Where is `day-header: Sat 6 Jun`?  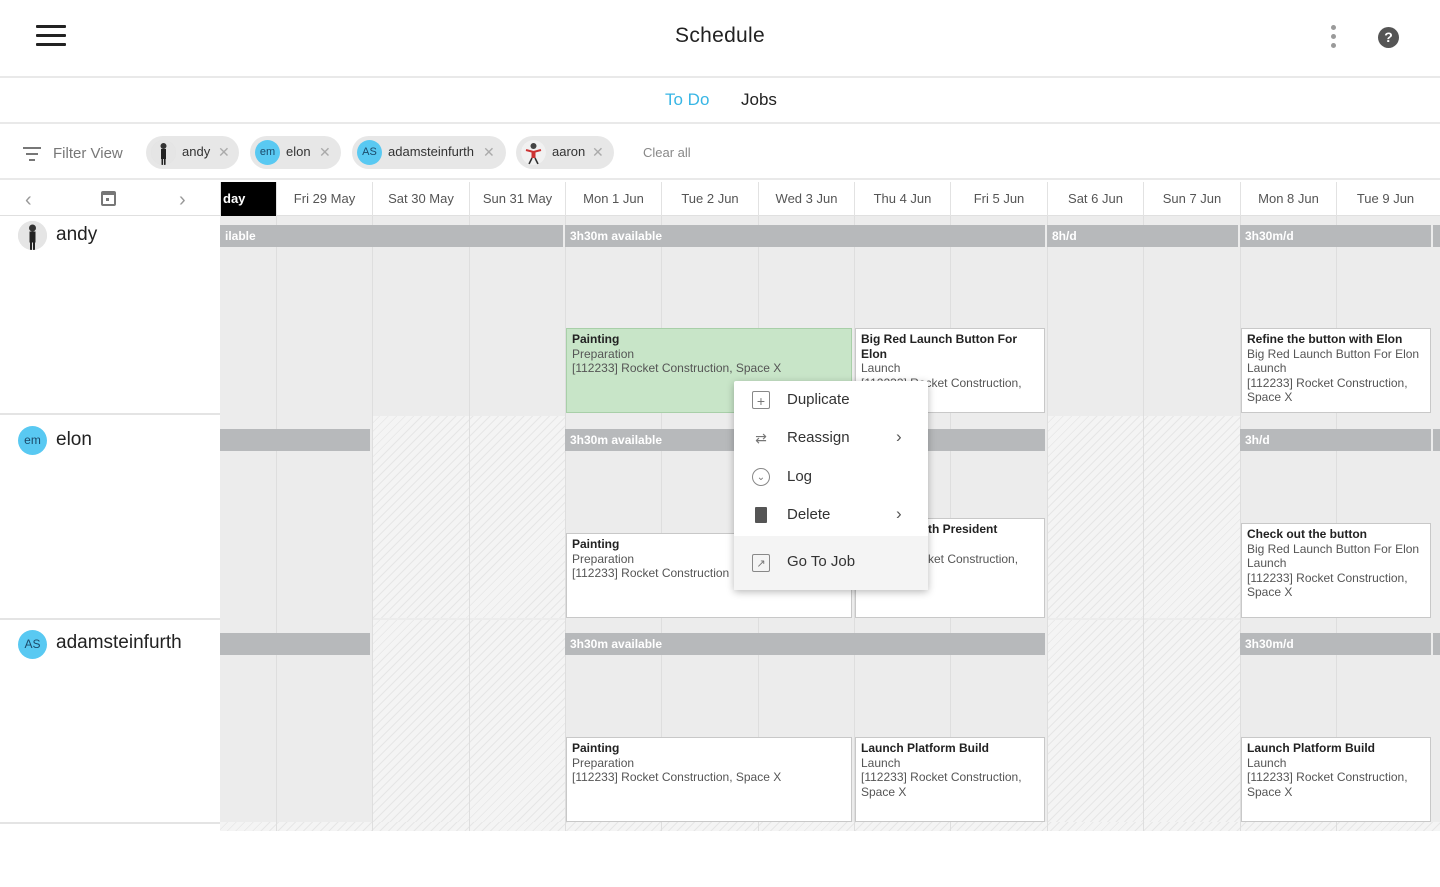 day-header: Sat 6 Jun is located at coordinates (1095, 199).